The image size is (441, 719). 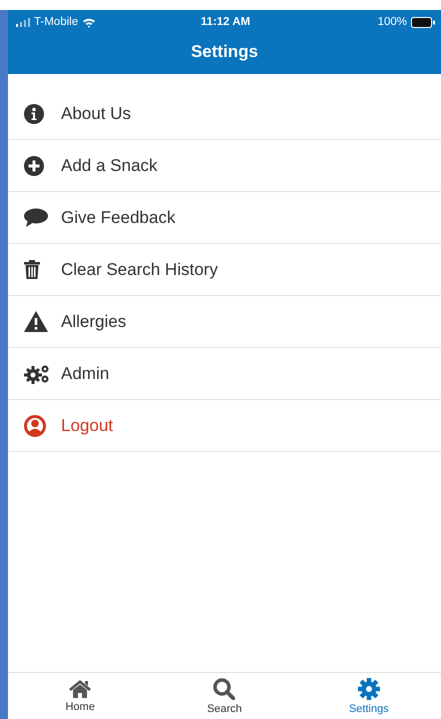 I want to click on search-icon, so click(x=224, y=689).